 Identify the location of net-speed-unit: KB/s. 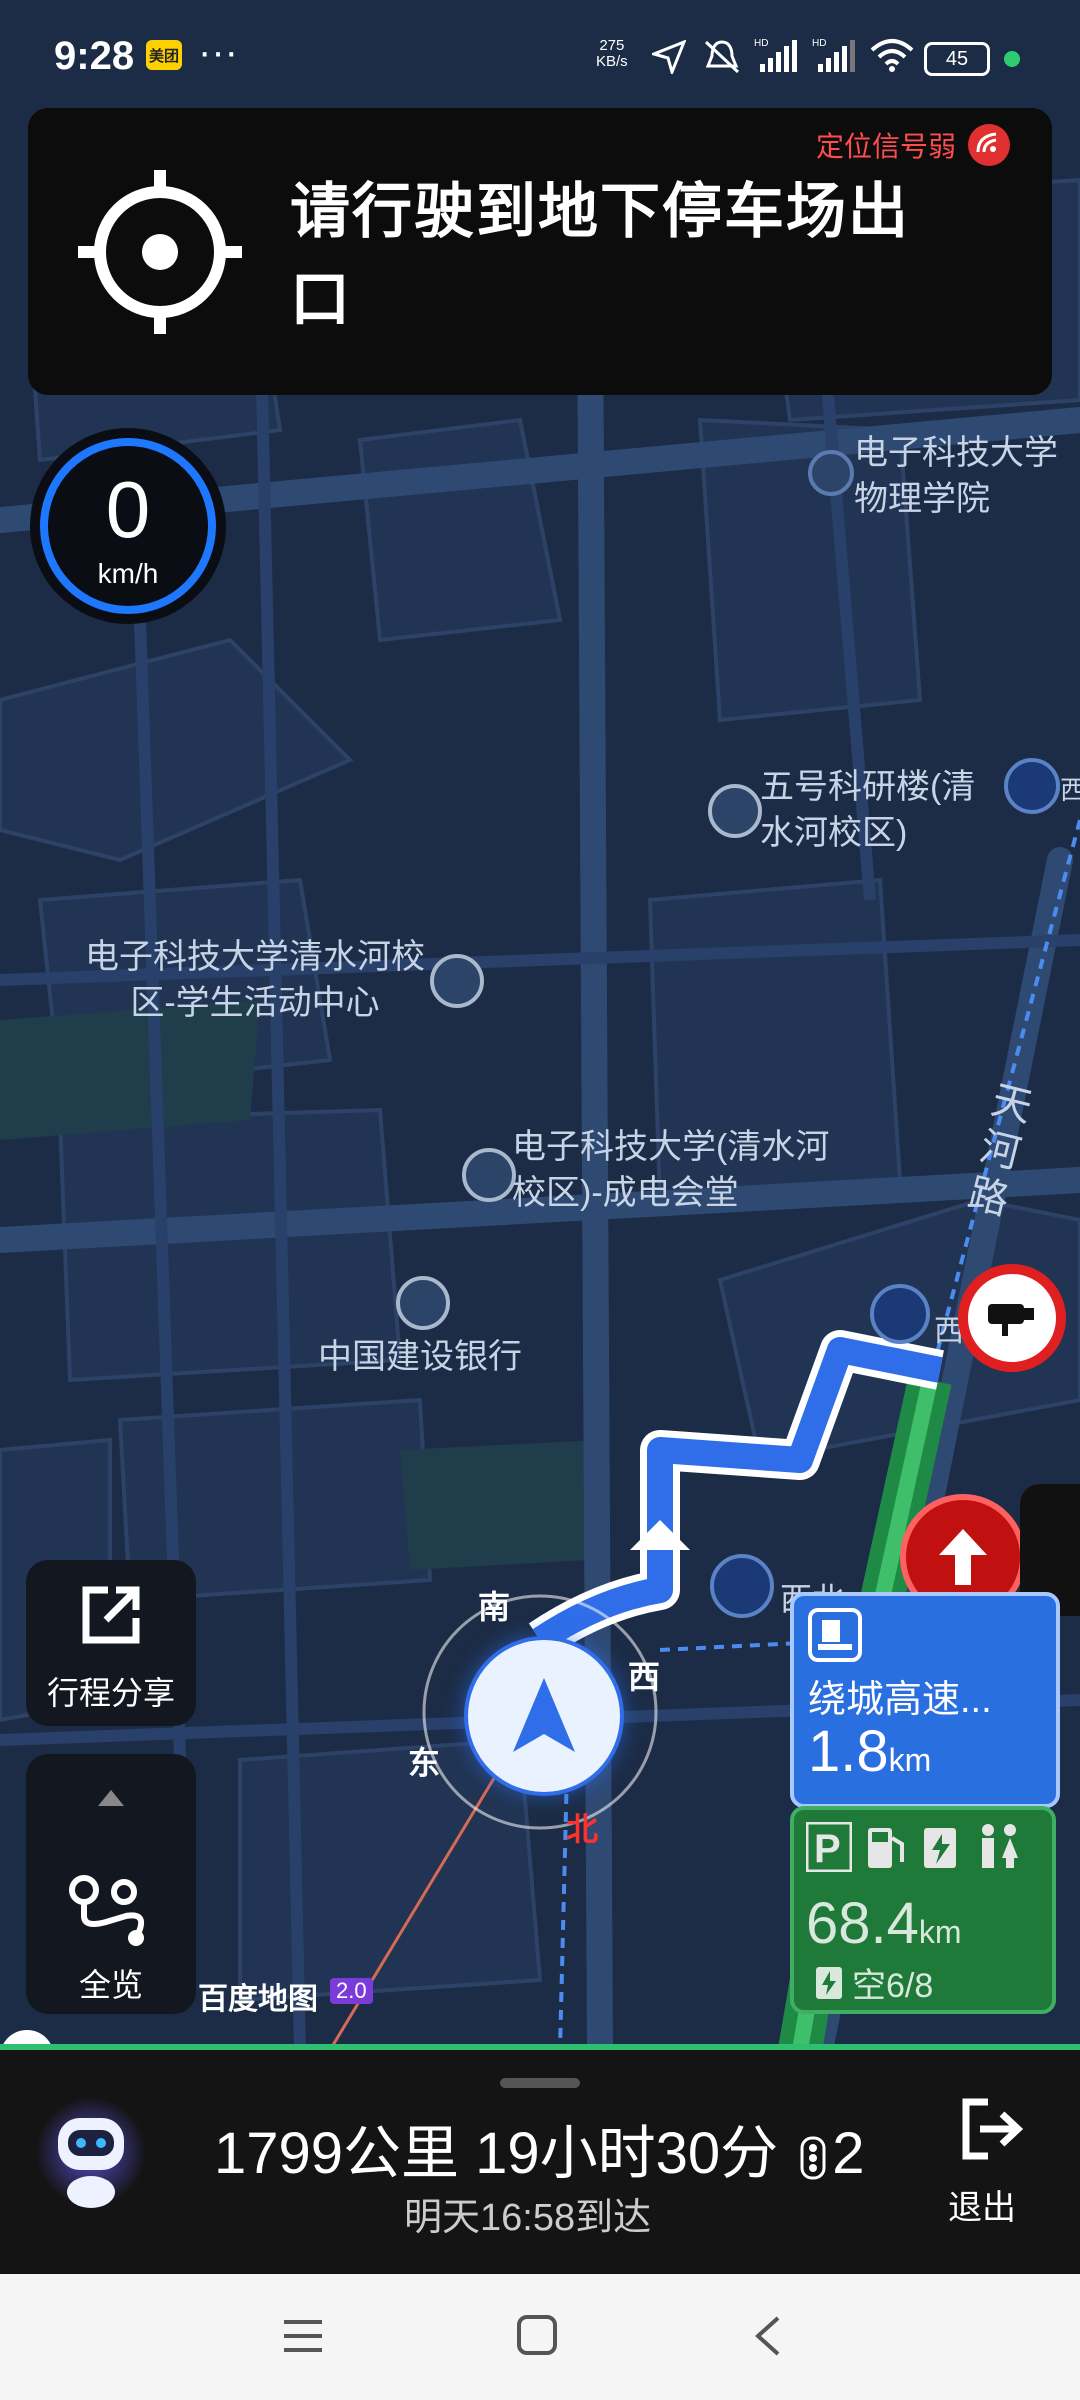
(612, 61).